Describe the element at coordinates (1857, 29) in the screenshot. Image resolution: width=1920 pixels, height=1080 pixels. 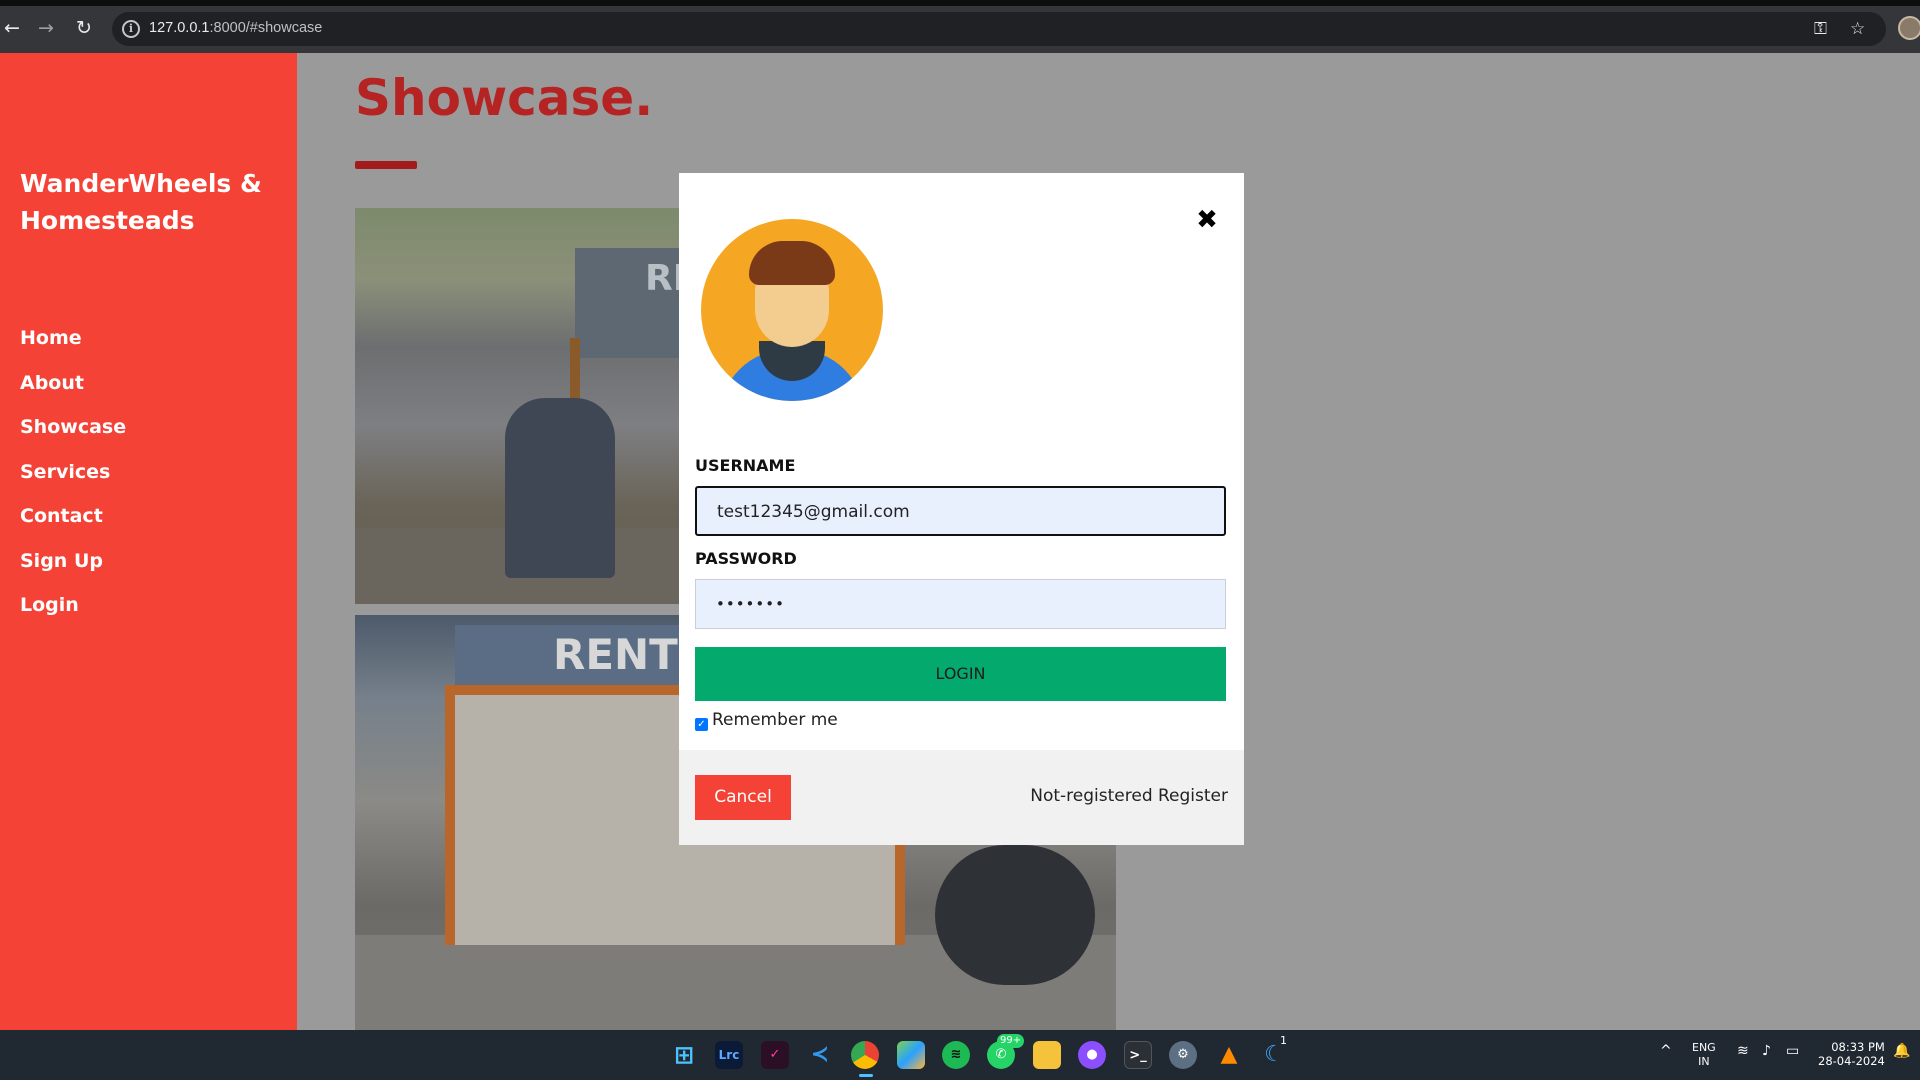
I see `bookmark-star-icon: ☆` at that location.